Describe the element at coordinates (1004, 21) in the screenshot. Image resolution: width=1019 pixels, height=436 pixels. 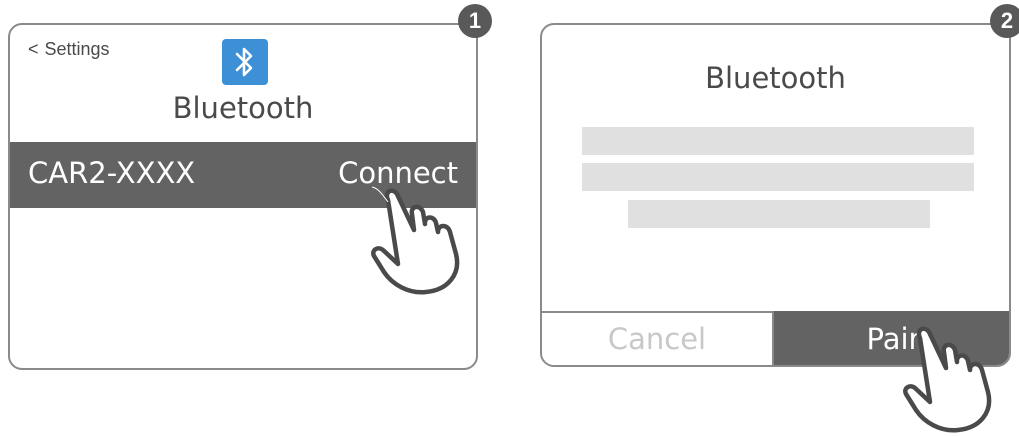
I see `step-badge-2: 2` at that location.